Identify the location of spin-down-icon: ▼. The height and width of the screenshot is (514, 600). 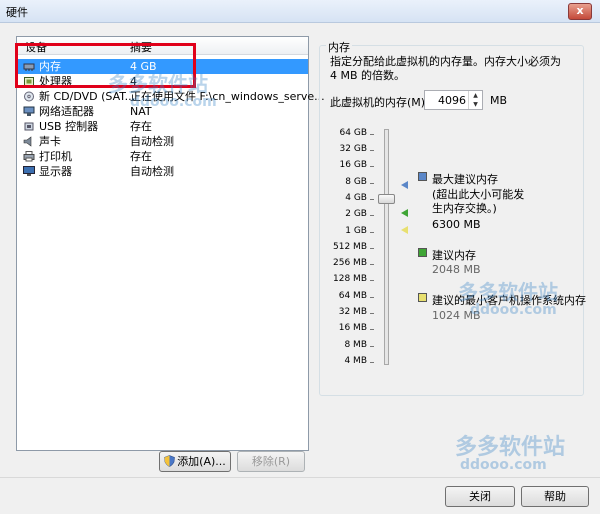
(475, 104).